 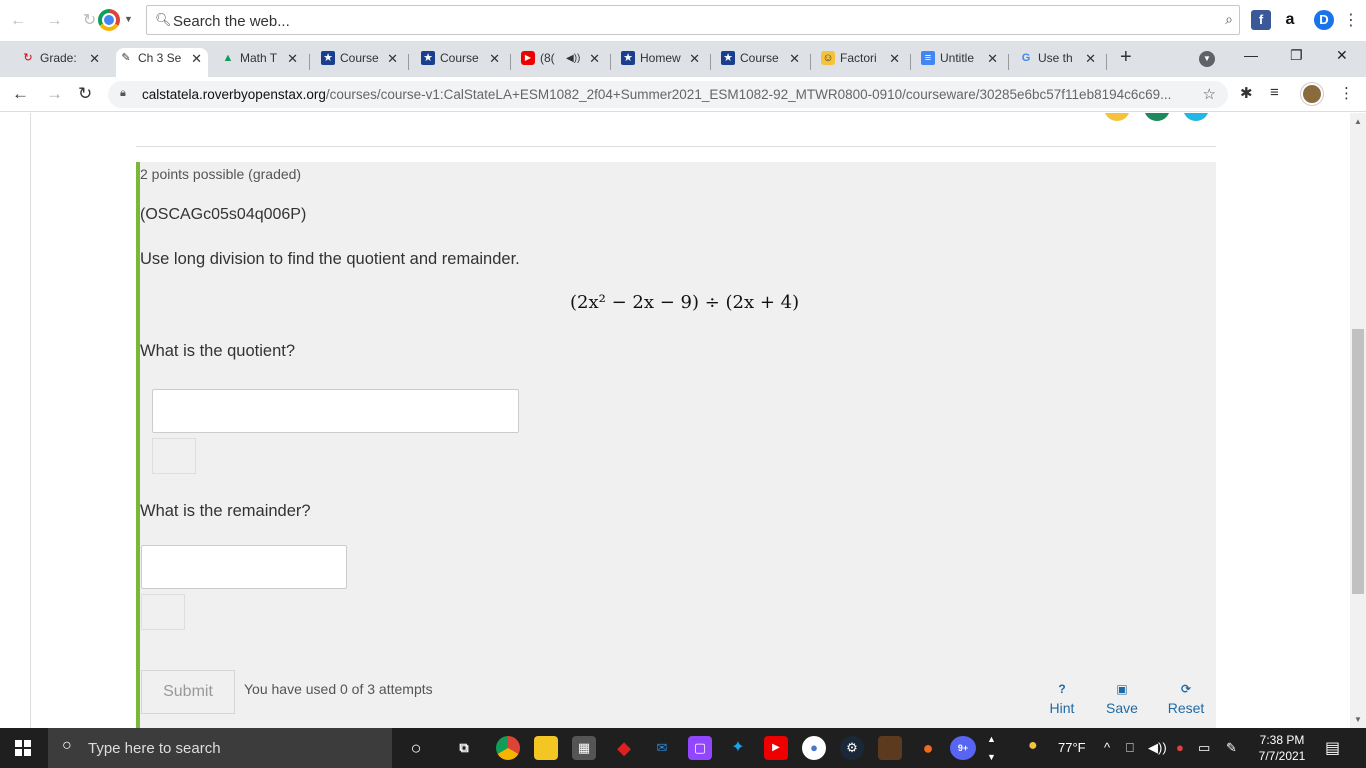 What do you see at coordinates (1358, 461) in the screenshot?
I see `scrollbar-thumb` at bounding box center [1358, 461].